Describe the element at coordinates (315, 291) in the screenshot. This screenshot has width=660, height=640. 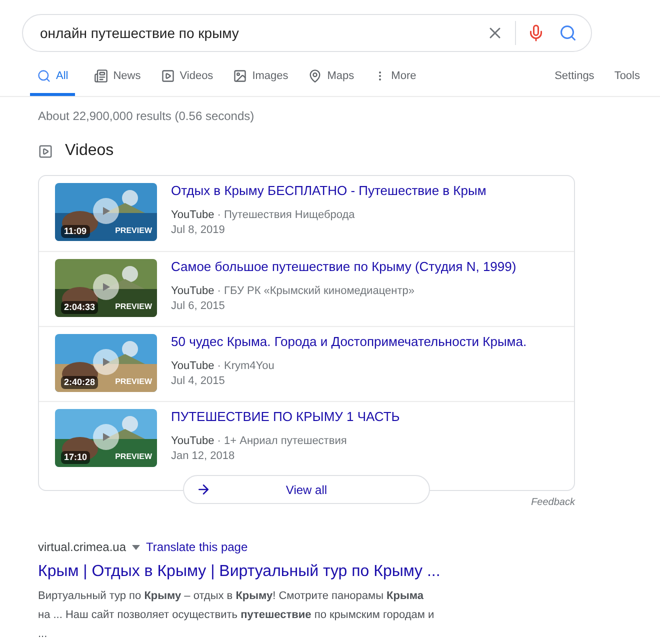
I see `video-channel: · ГБУ РК «Крымский киномедиацентр»` at that location.